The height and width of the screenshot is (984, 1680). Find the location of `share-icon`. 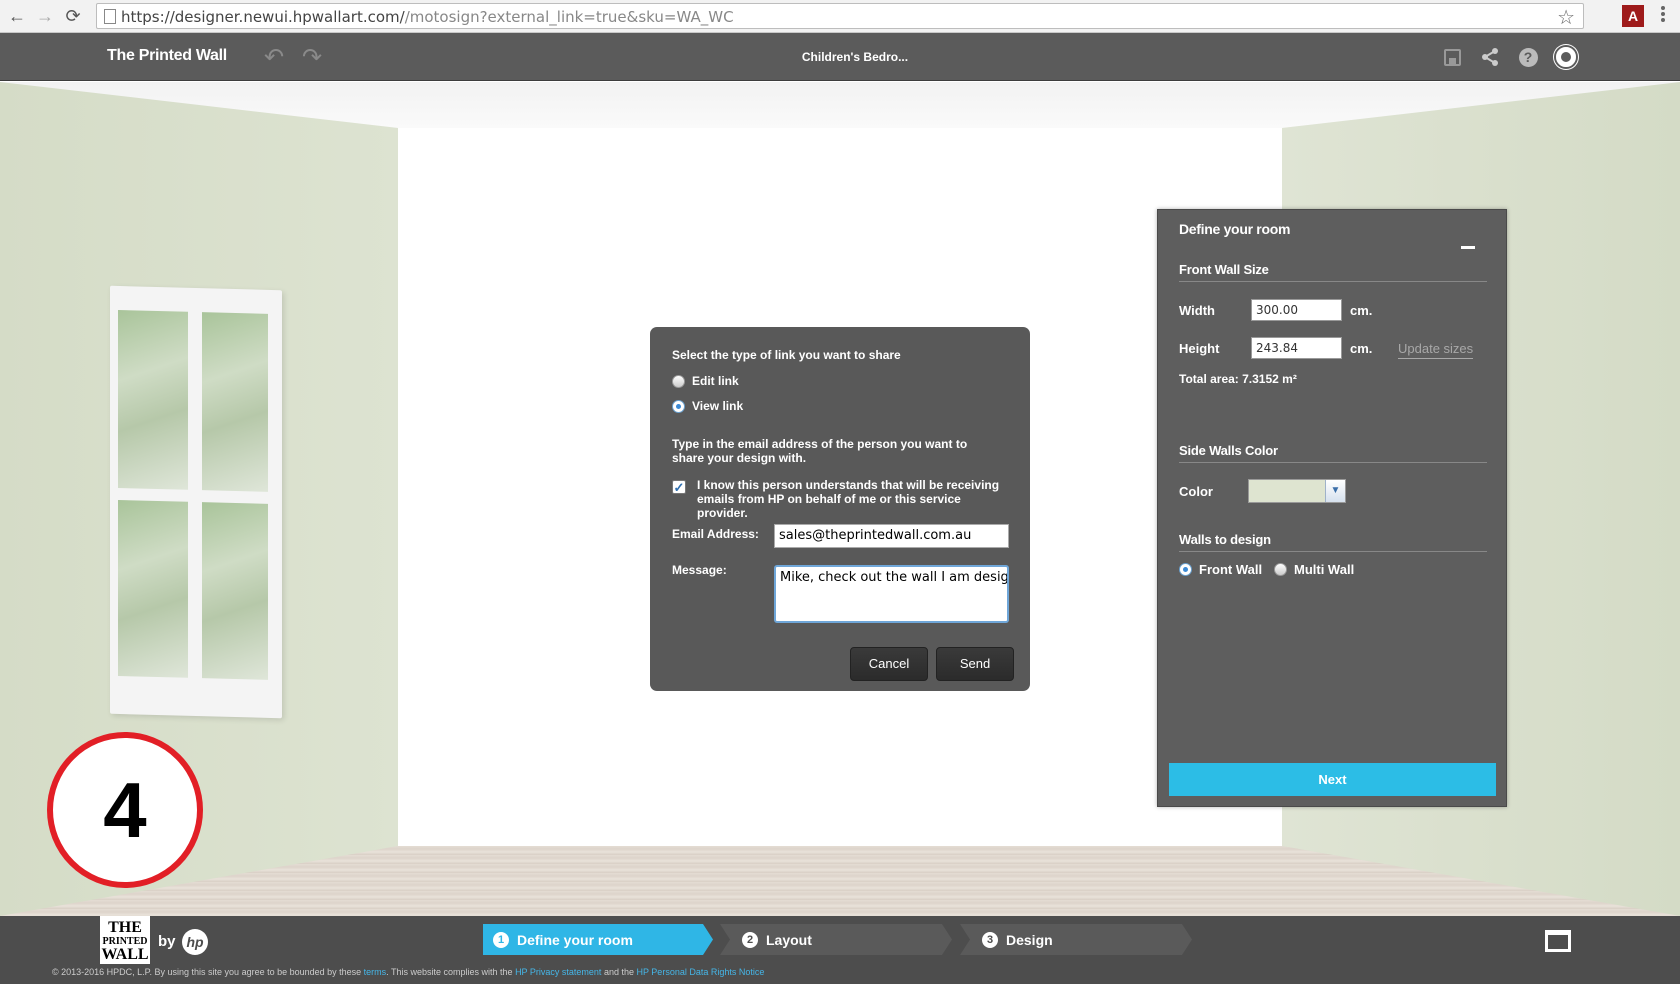

share-icon is located at coordinates (1490, 57).